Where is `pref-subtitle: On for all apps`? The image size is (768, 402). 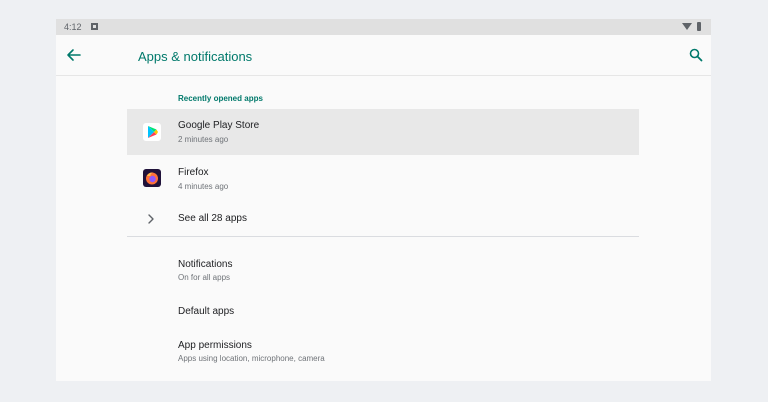
pref-subtitle: On for all apps is located at coordinates (204, 277).